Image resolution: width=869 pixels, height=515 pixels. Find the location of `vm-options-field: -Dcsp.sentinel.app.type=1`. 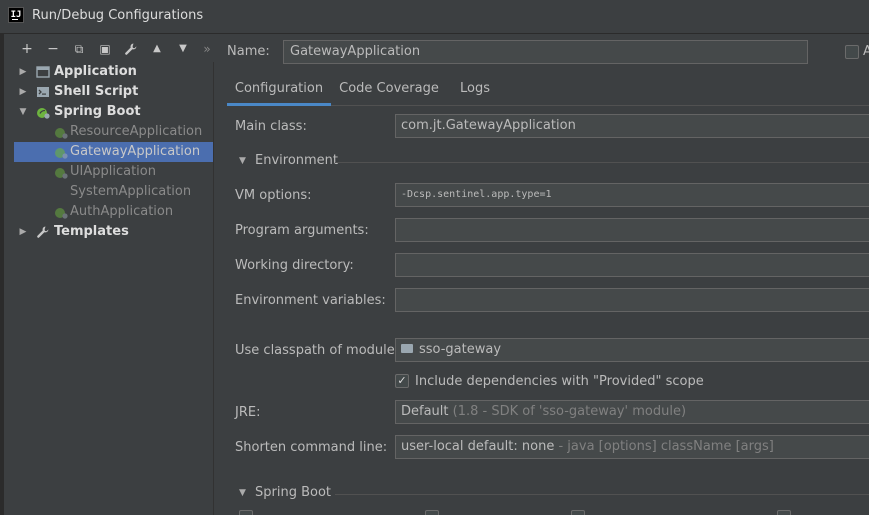

vm-options-field: -Dcsp.sentinel.app.type=1 is located at coordinates (632, 195).